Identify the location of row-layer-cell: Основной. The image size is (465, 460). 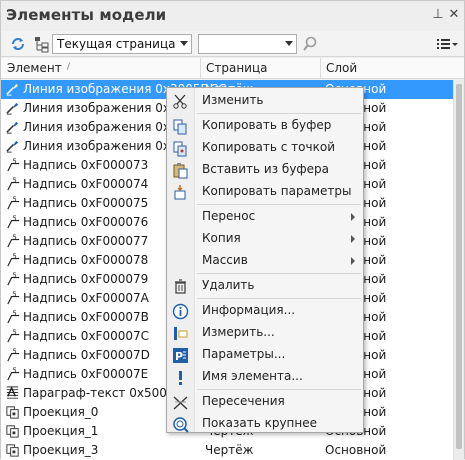
(356, 450).